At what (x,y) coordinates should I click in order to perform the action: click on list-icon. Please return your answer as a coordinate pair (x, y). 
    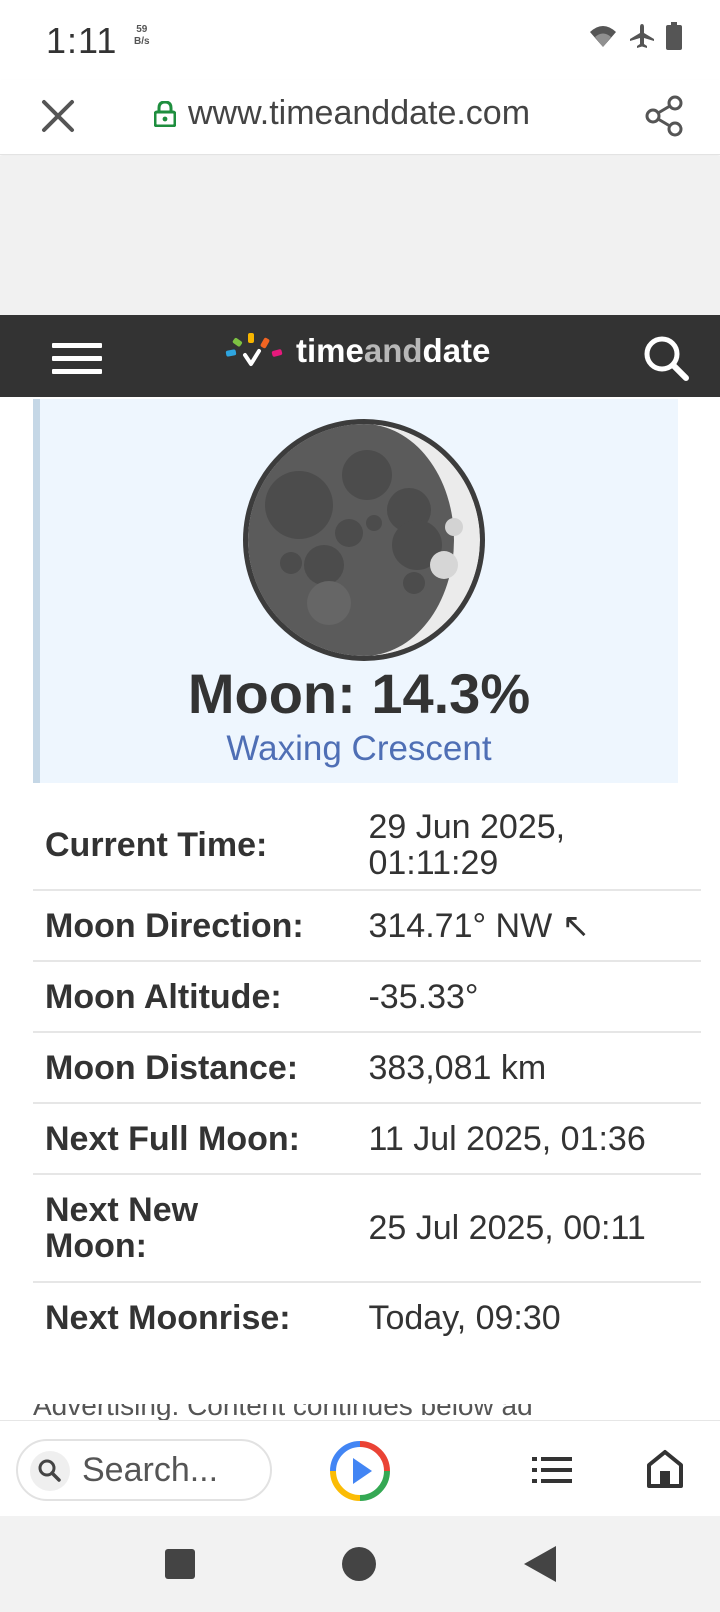
    Looking at the image, I should click on (552, 1470).